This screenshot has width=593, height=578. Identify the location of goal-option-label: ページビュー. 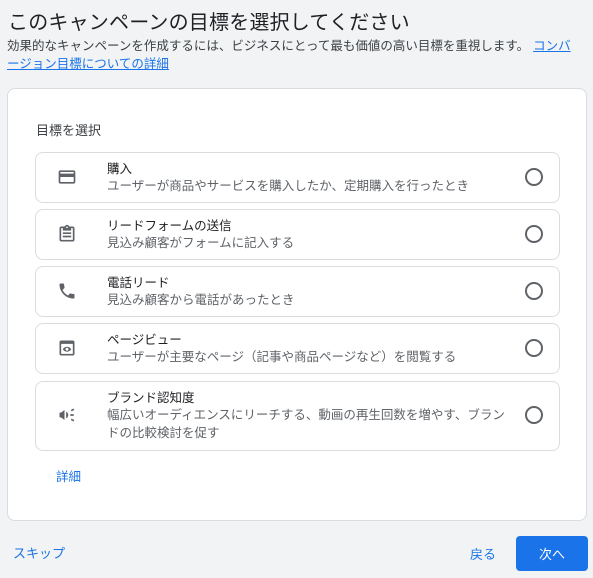
(144, 339).